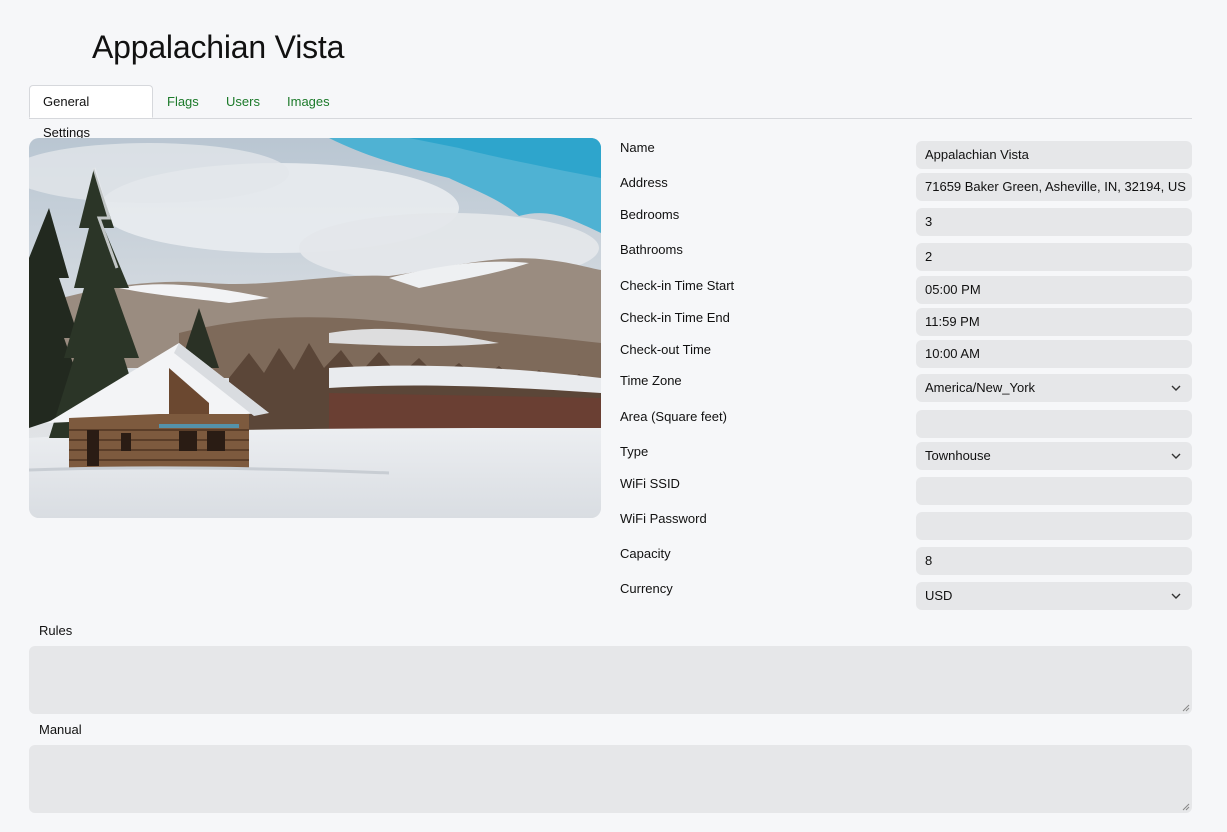 The width and height of the screenshot is (1227, 832). Describe the element at coordinates (651, 249) in the screenshot. I see `bathrooms-label: Bathrooms` at that location.